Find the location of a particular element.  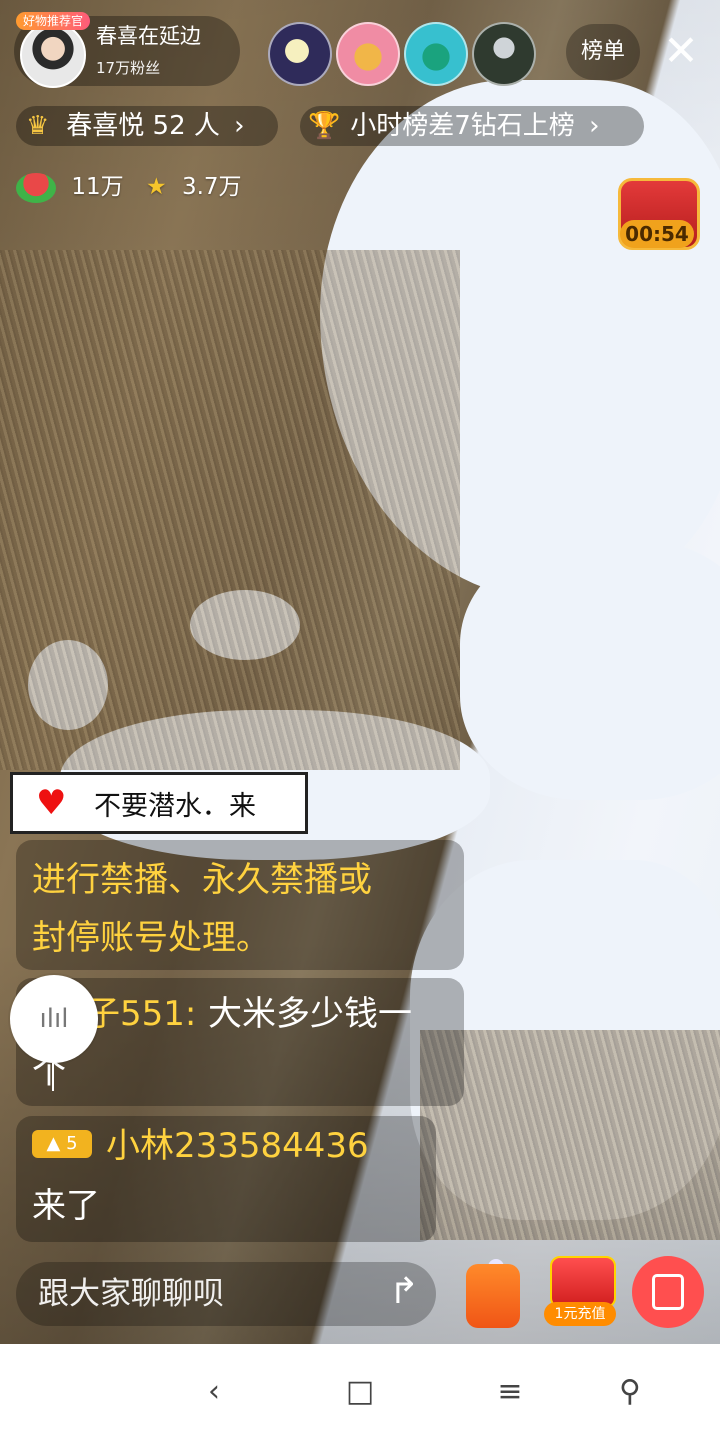

trophy-icon: 🏆 is located at coordinates (324, 126).